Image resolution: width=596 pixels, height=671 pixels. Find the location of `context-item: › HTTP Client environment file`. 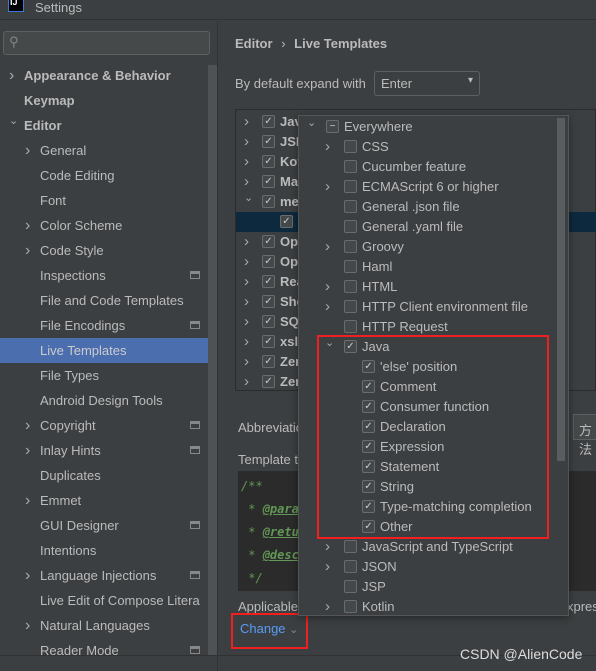

context-item: › HTTP Client environment file is located at coordinates (428, 307).